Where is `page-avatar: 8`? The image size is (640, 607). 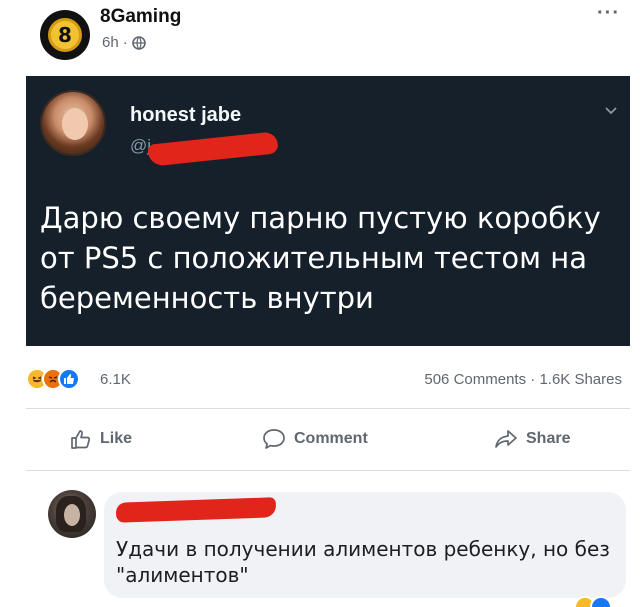 page-avatar: 8 is located at coordinates (65, 35).